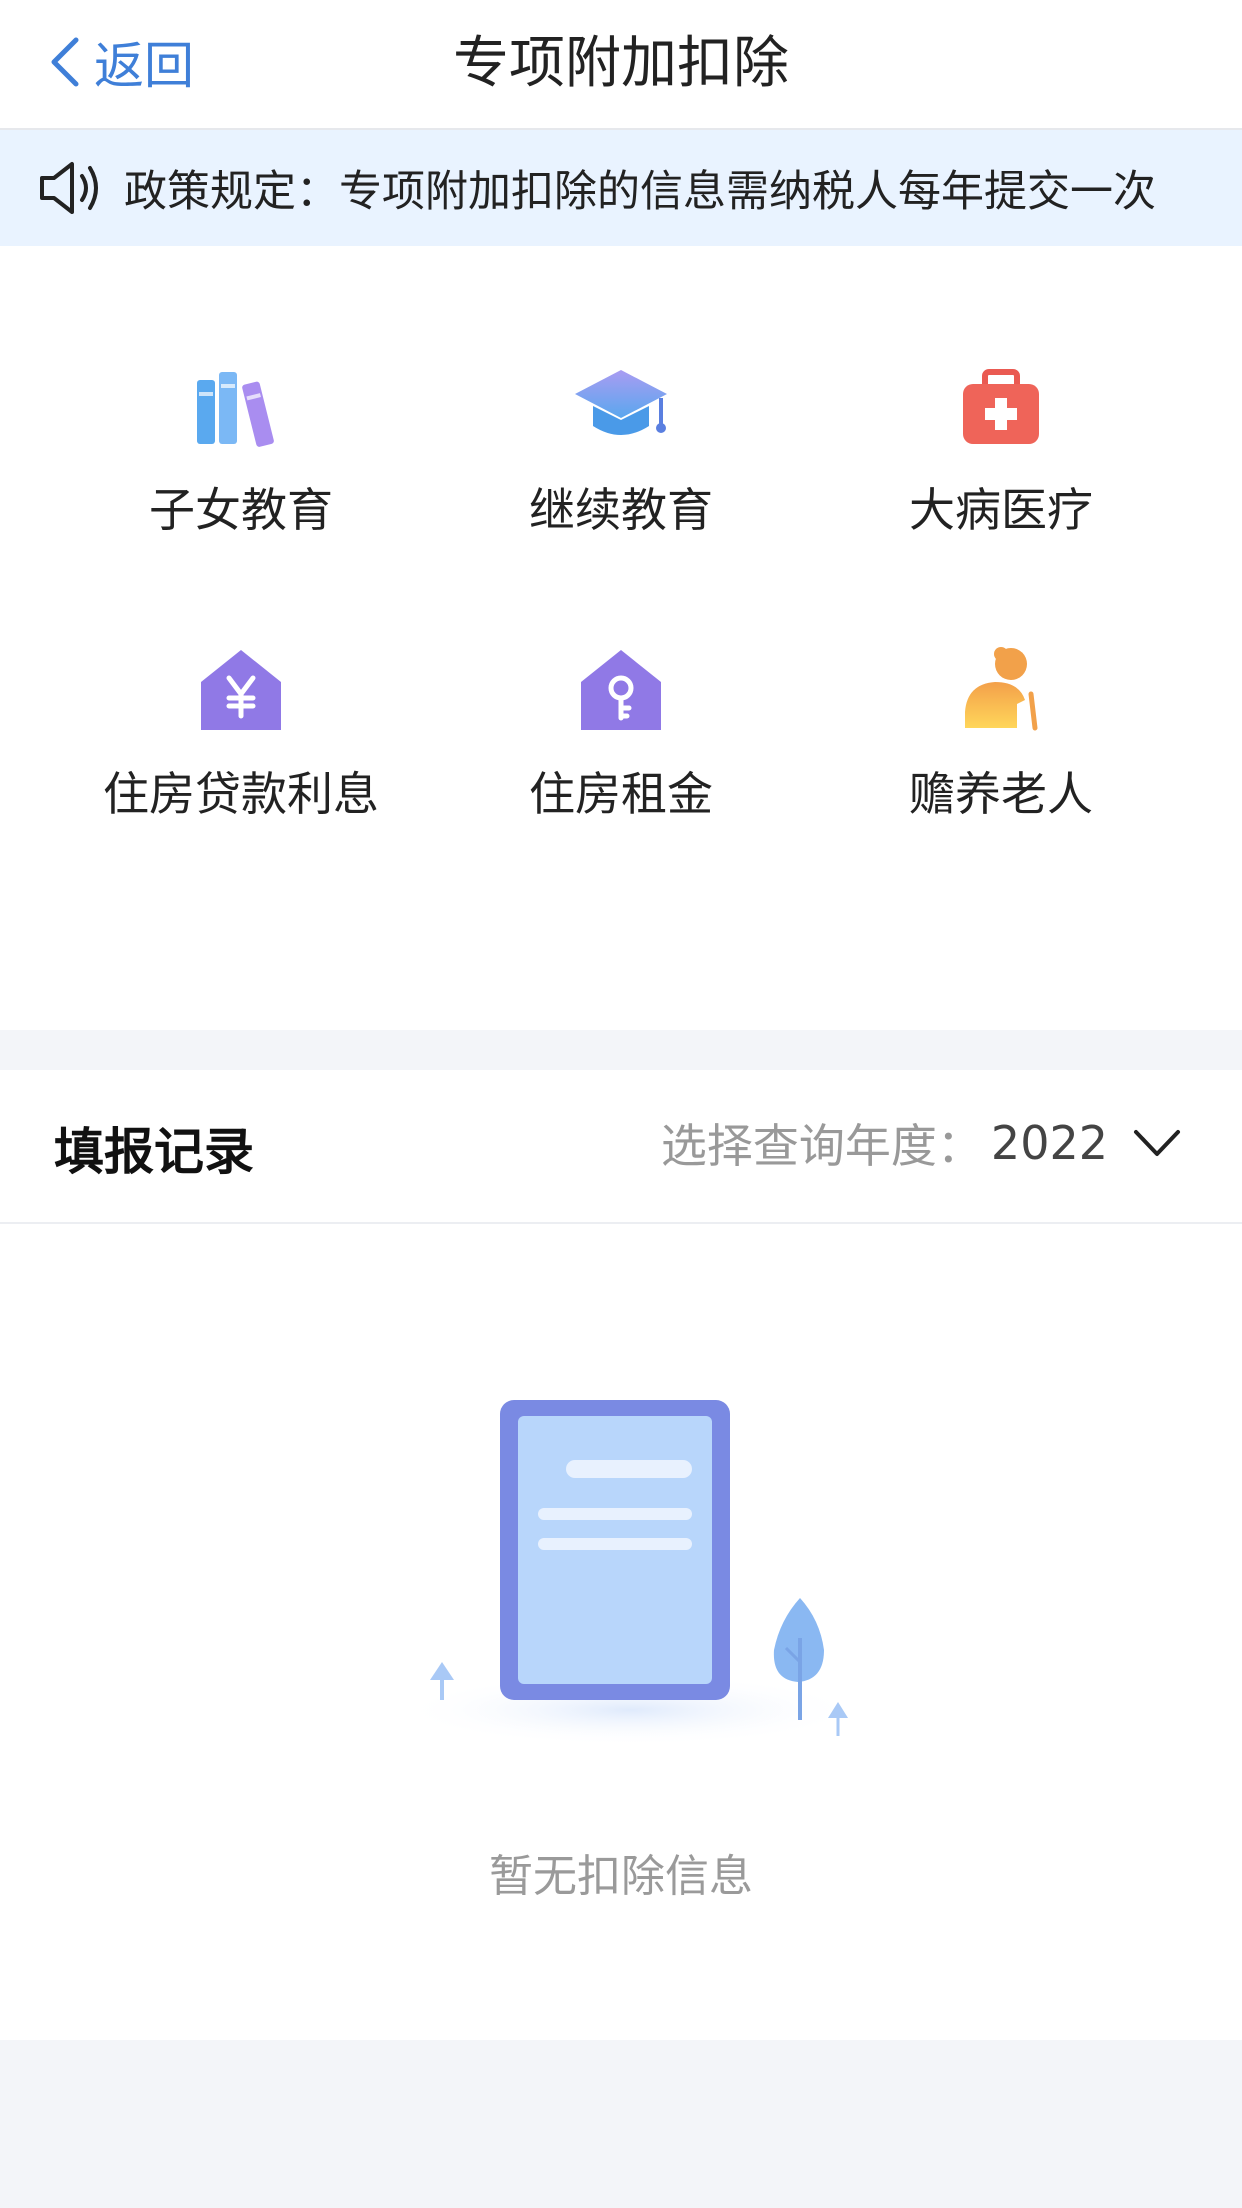 This screenshot has height=2208, width=1242. Describe the element at coordinates (69, 188) in the screenshot. I see `speaker-icon` at that location.